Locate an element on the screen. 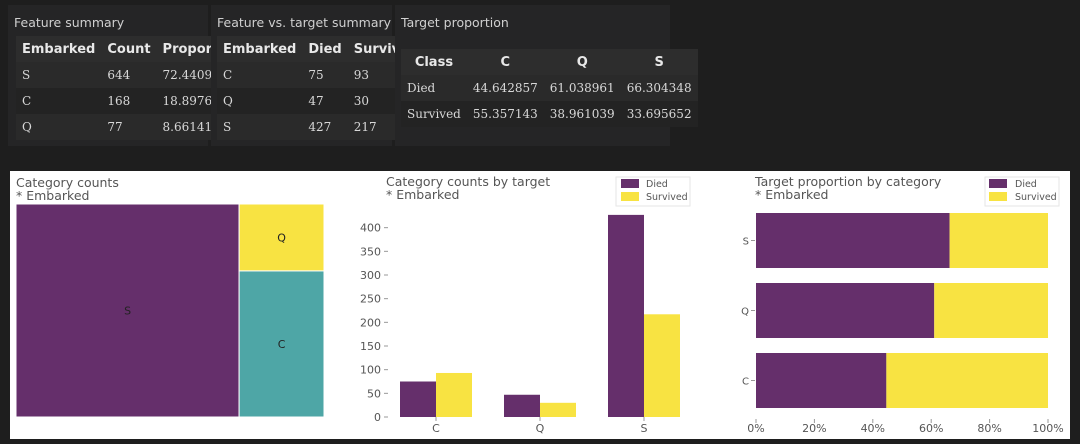 The height and width of the screenshot is (444, 1080). table-cell: Survived is located at coordinates (434, 114).